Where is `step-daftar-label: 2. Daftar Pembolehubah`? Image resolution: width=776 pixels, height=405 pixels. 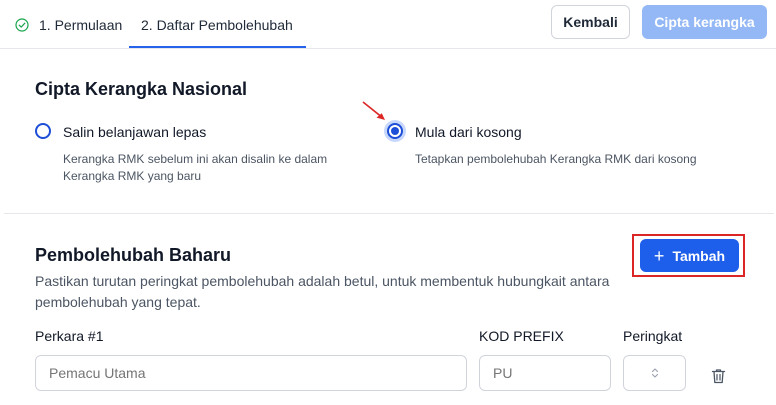 step-daftar-label: 2. Daftar Pembolehubah is located at coordinates (217, 24).